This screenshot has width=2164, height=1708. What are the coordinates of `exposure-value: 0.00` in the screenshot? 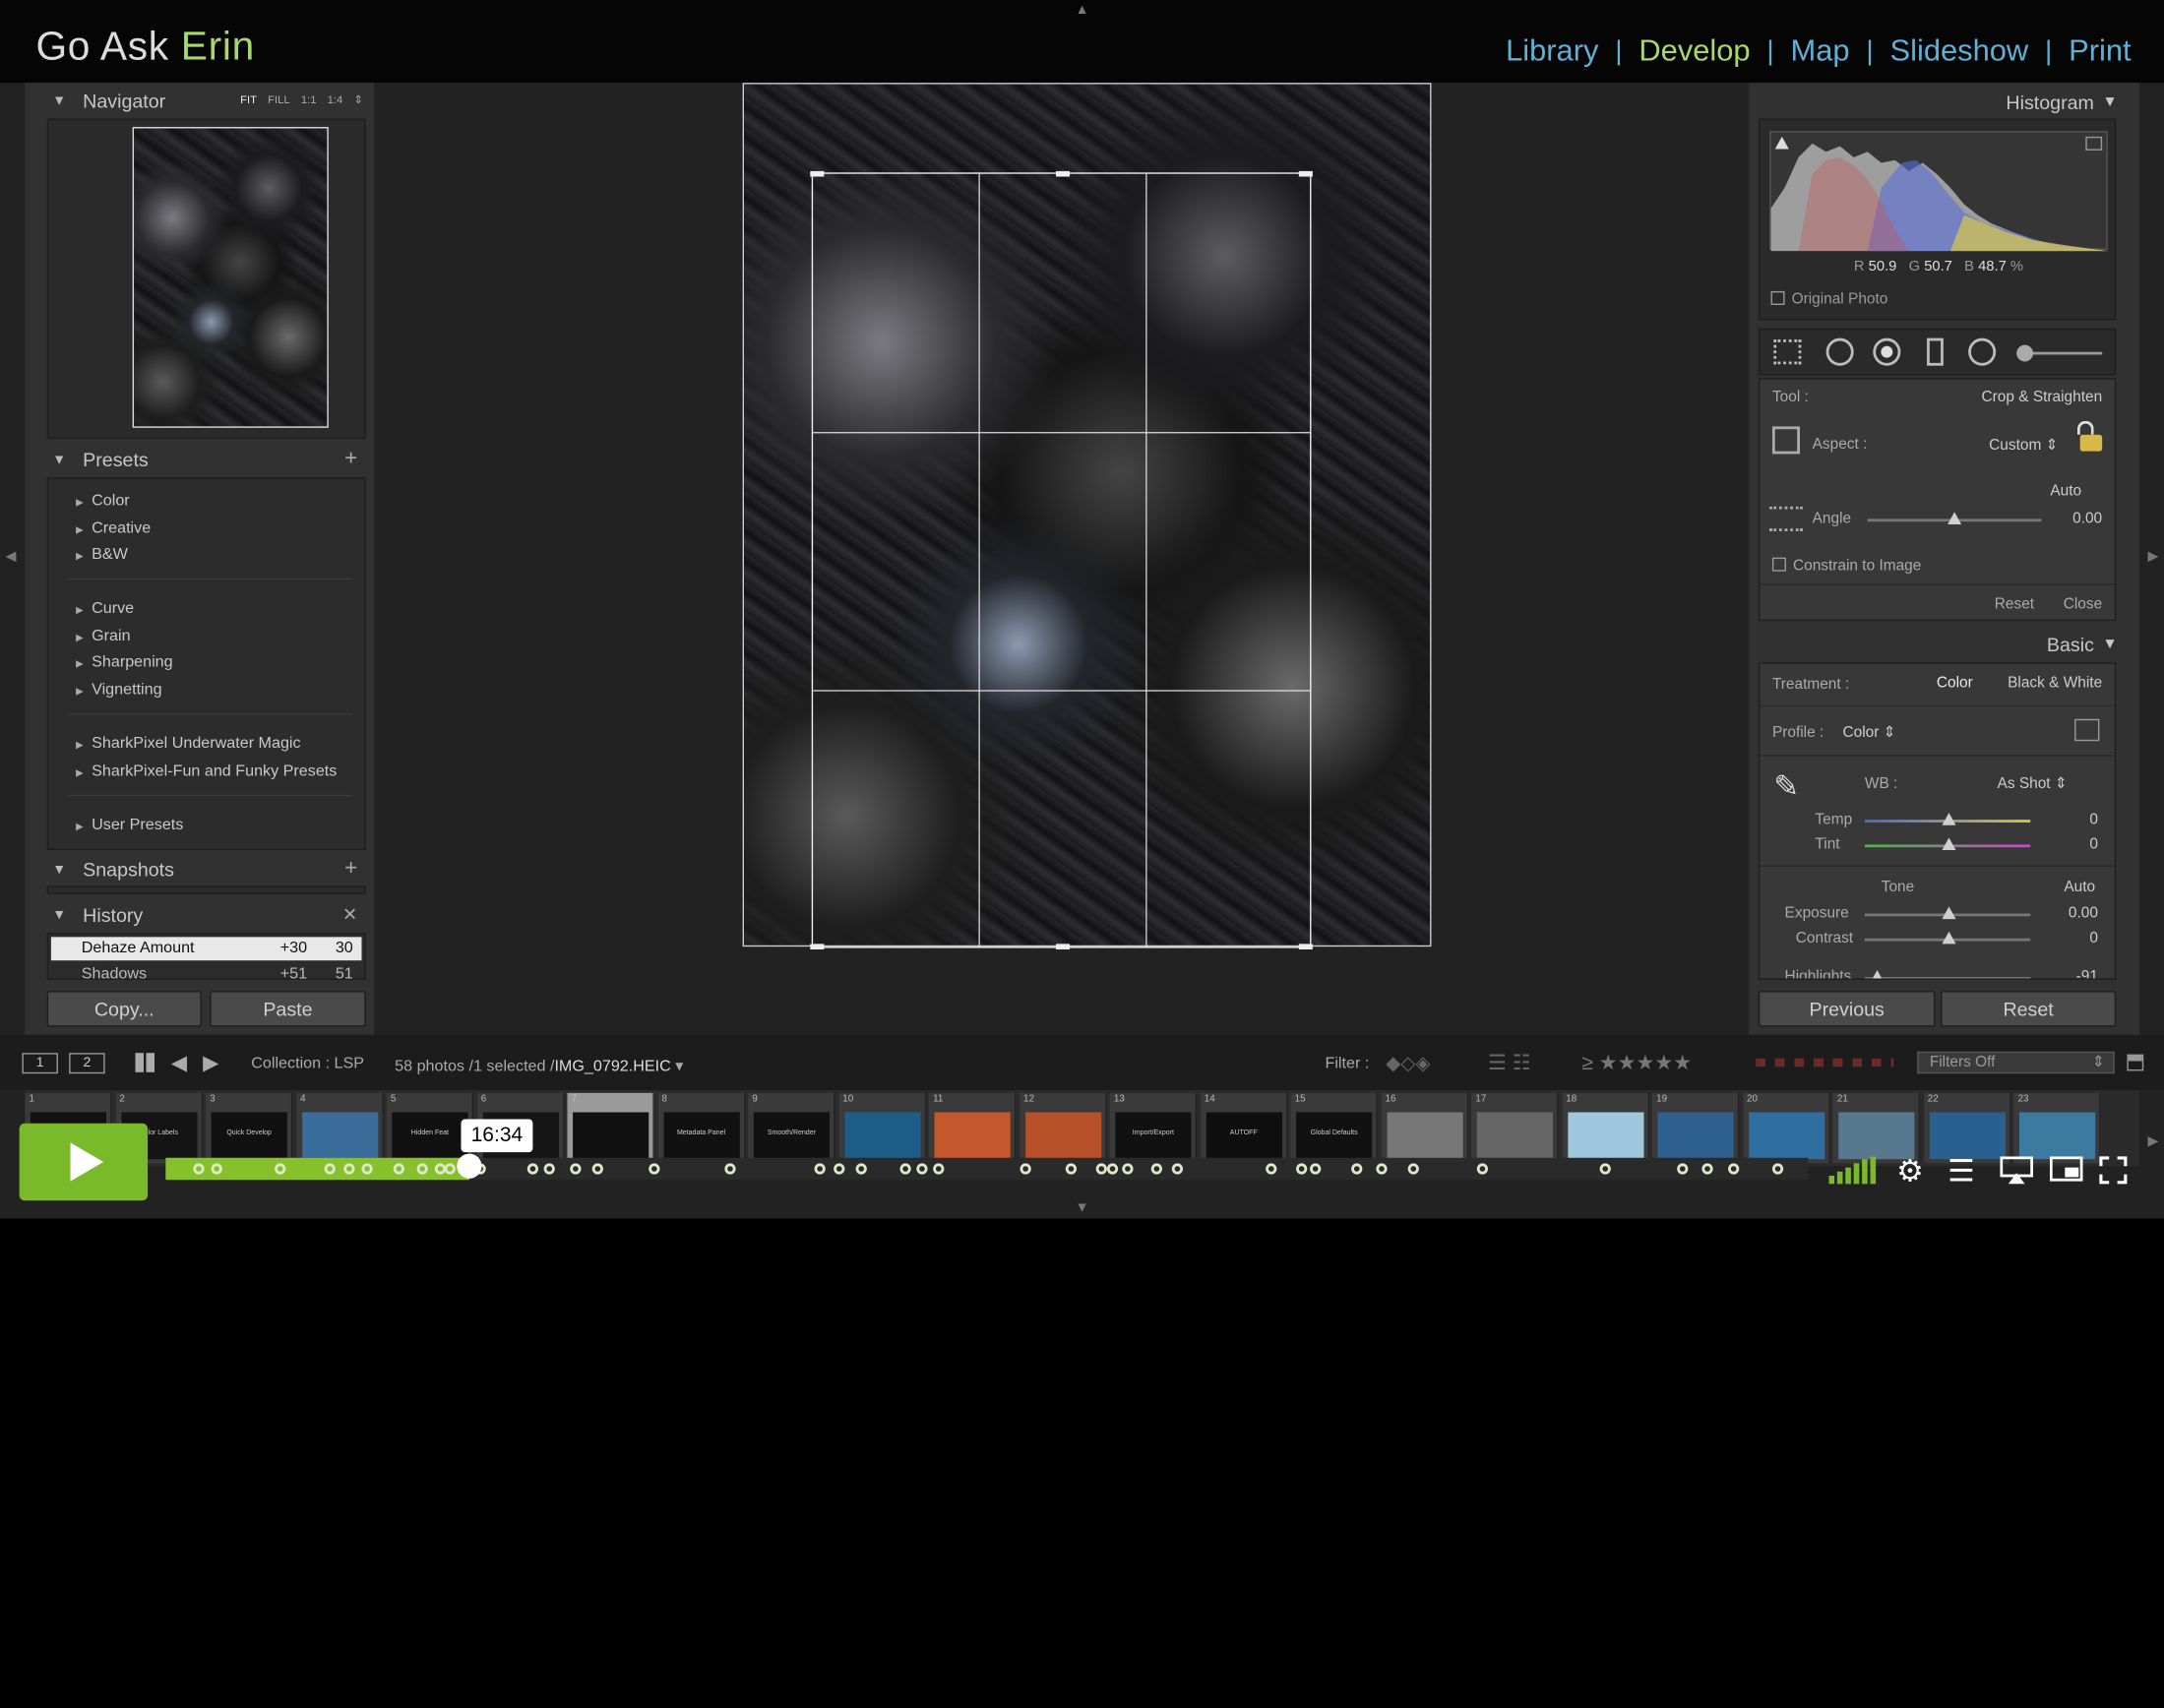 It's located at (2083, 914).